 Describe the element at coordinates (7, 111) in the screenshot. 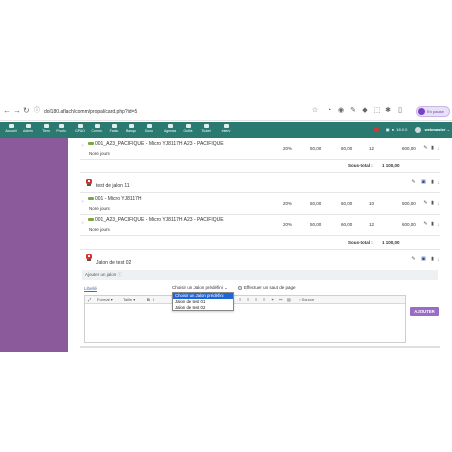

I see `back-icon: ←` at that location.